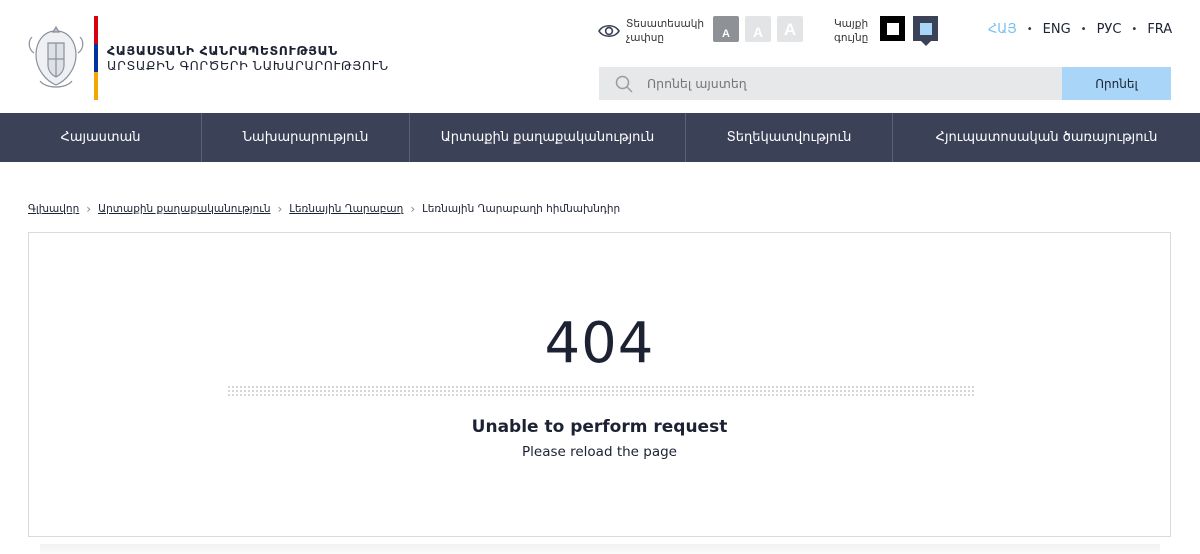  I want to click on visual-impairment-toggle: Տեսատեսակի չափսը, so click(651, 31).